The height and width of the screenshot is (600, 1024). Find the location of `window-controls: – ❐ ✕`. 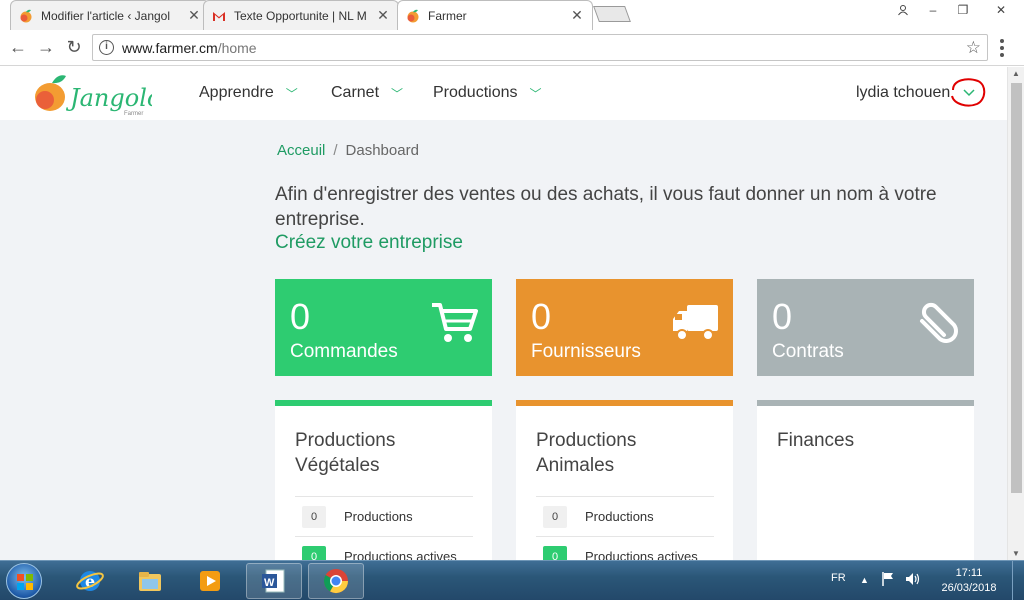

window-controls: – ❐ ✕ is located at coordinates (956, 10).